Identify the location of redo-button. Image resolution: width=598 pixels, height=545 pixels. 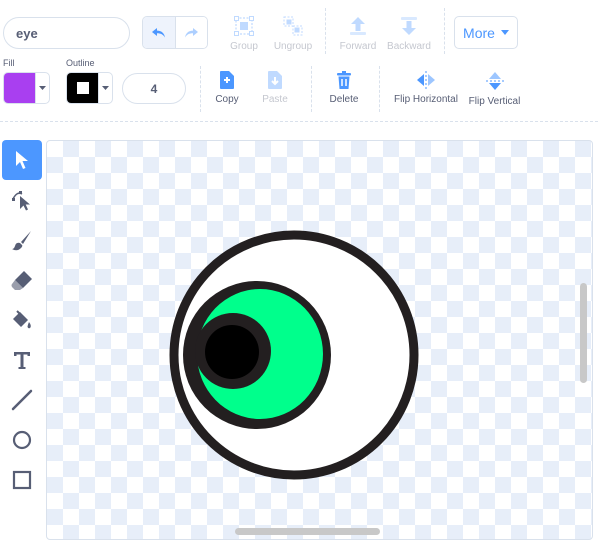
(190, 32).